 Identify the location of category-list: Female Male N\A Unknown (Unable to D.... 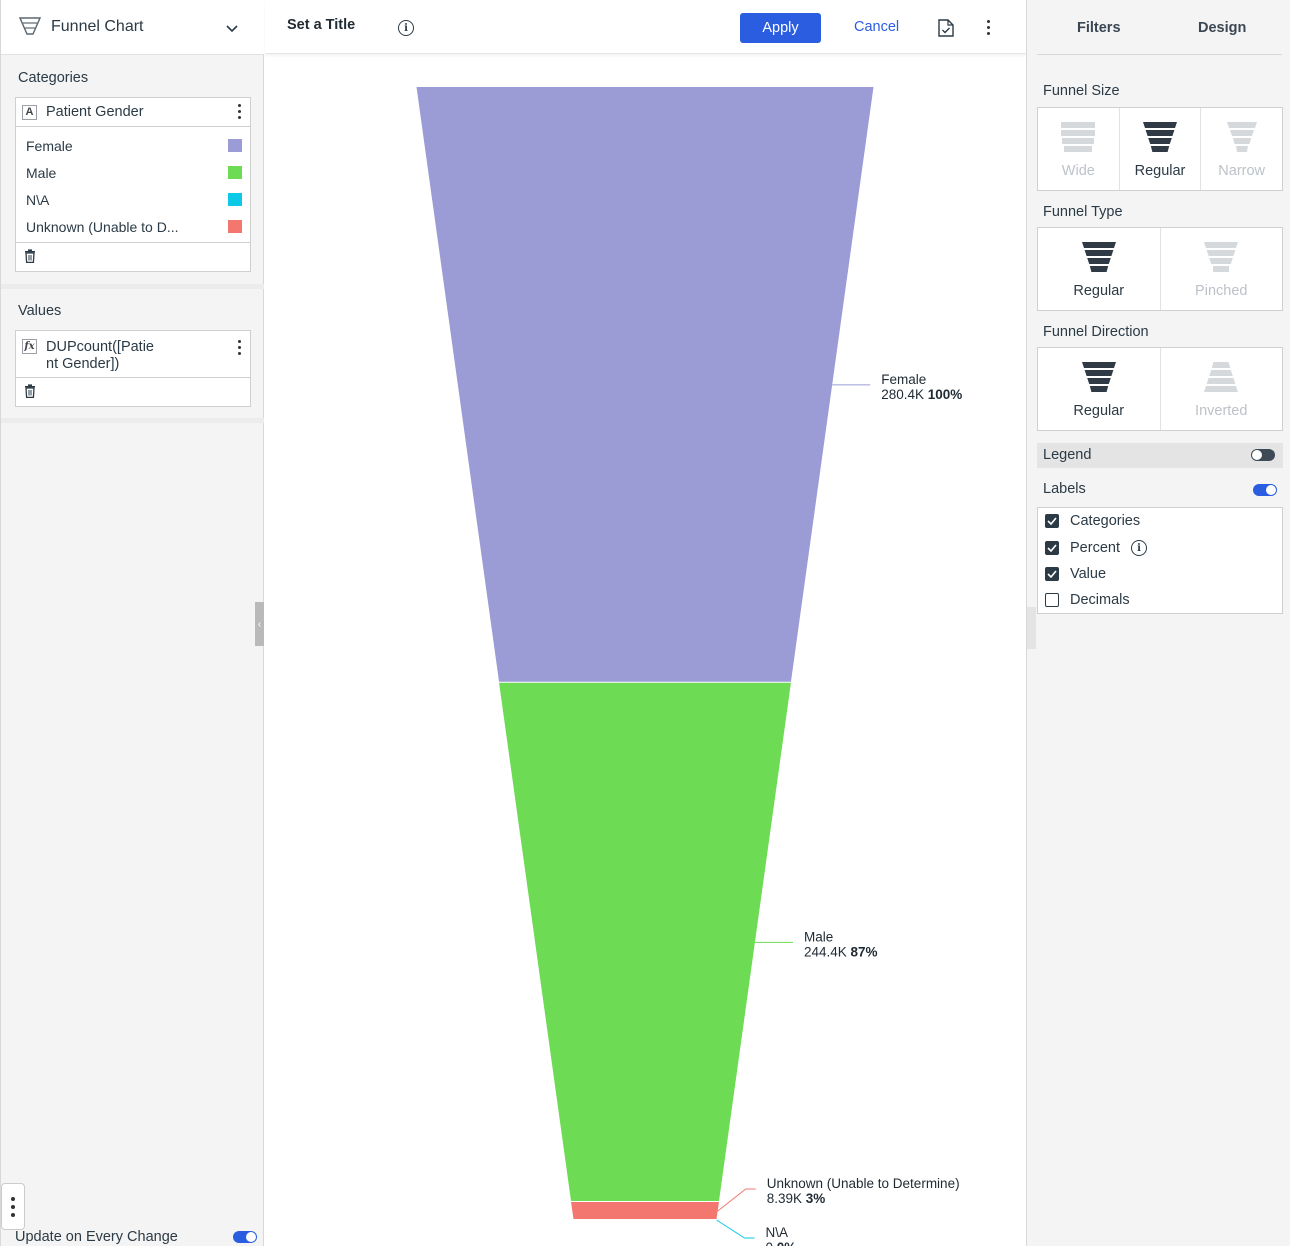
(133, 183).